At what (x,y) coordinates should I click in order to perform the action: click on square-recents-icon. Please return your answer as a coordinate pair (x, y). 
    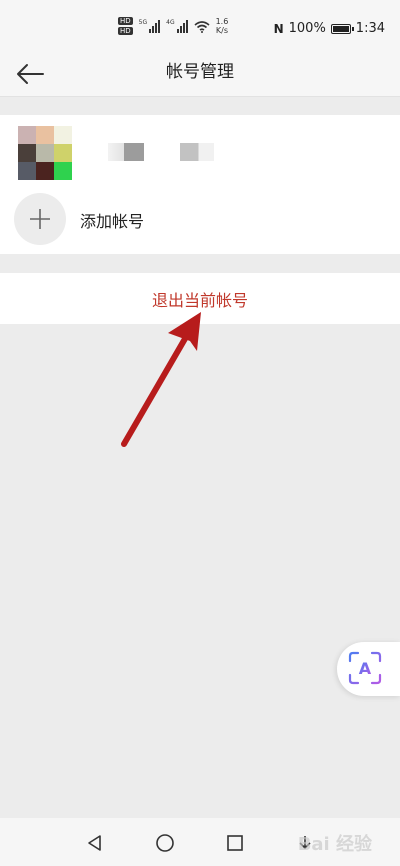
    Looking at the image, I should click on (235, 843).